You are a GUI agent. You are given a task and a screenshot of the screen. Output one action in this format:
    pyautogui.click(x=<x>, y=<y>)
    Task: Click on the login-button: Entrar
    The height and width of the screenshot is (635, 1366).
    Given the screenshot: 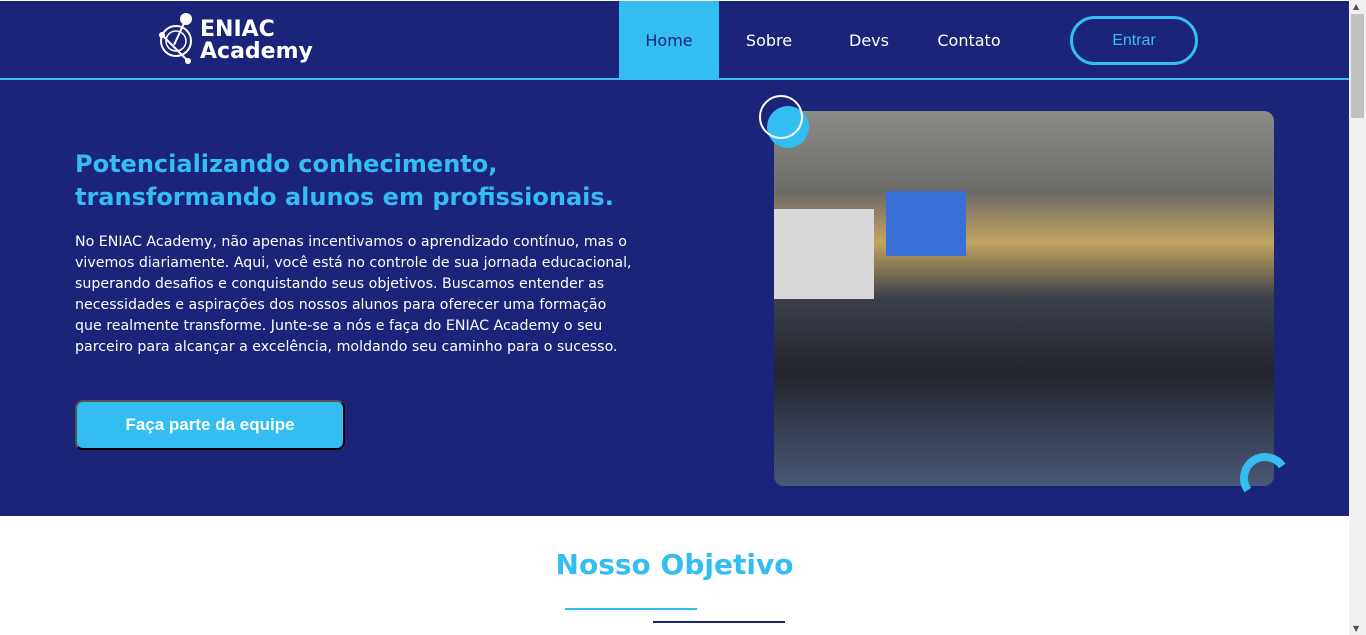 What is the action you would take?
    pyautogui.click(x=1134, y=40)
    